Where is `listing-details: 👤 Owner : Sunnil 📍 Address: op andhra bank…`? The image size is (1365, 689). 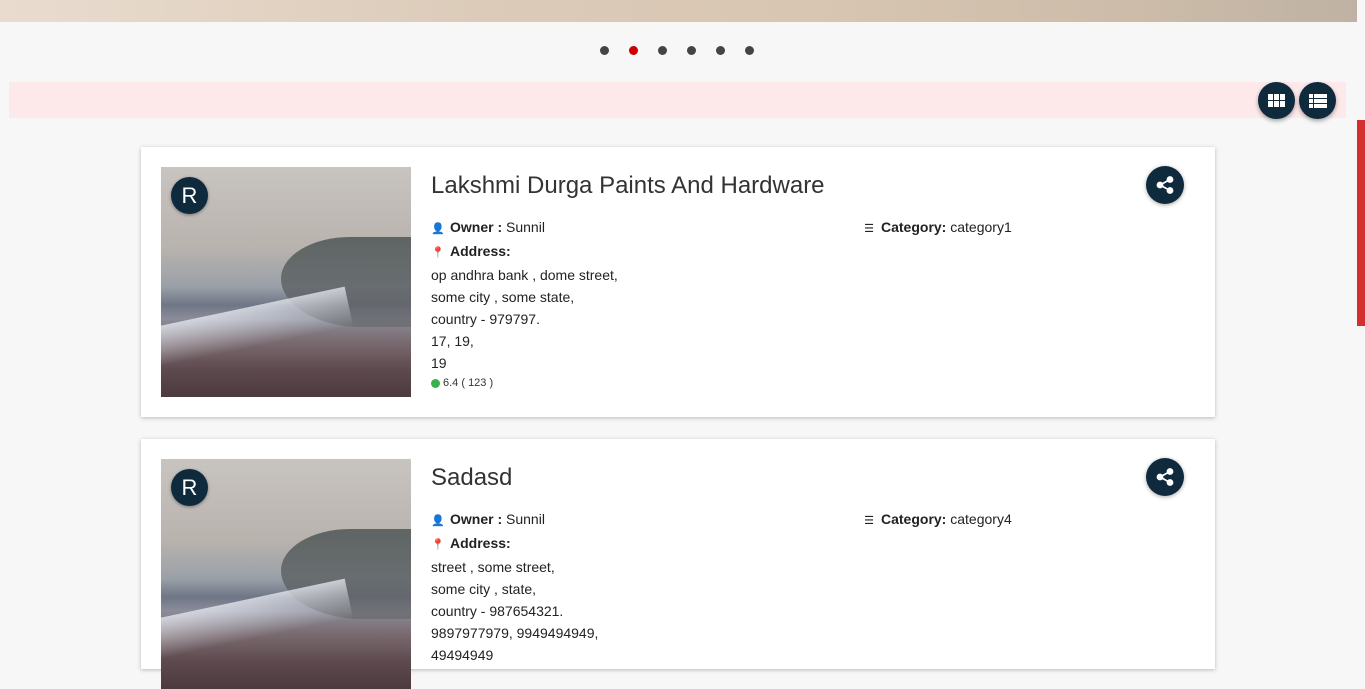 listing-details: 👤 Owner : Sunnil 📍 Address: op andhra bank… is located at coordinates (524, 304).